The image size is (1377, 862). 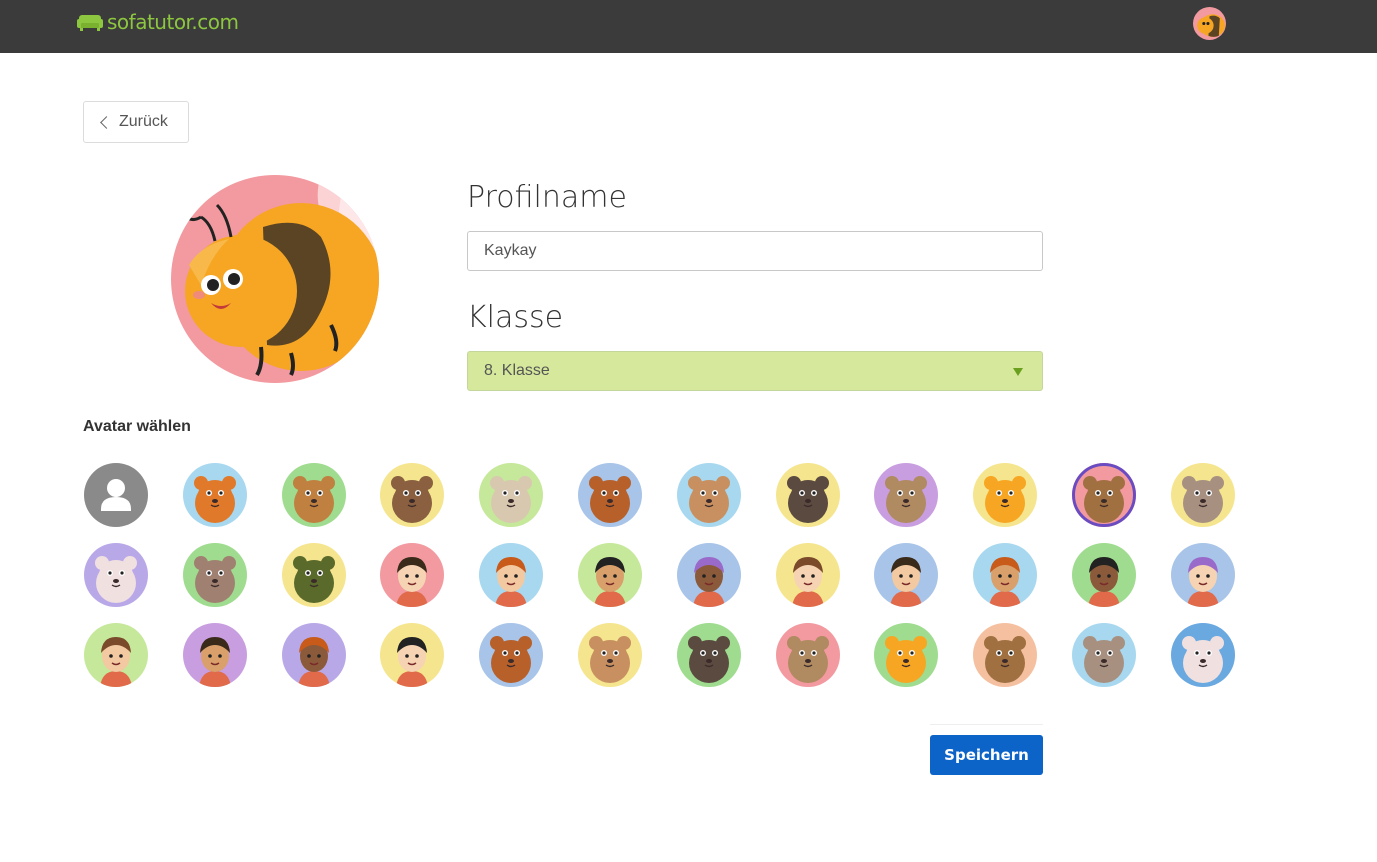 I want to click on cat-glasses-avatar-icon, so click(x=215, y=575).